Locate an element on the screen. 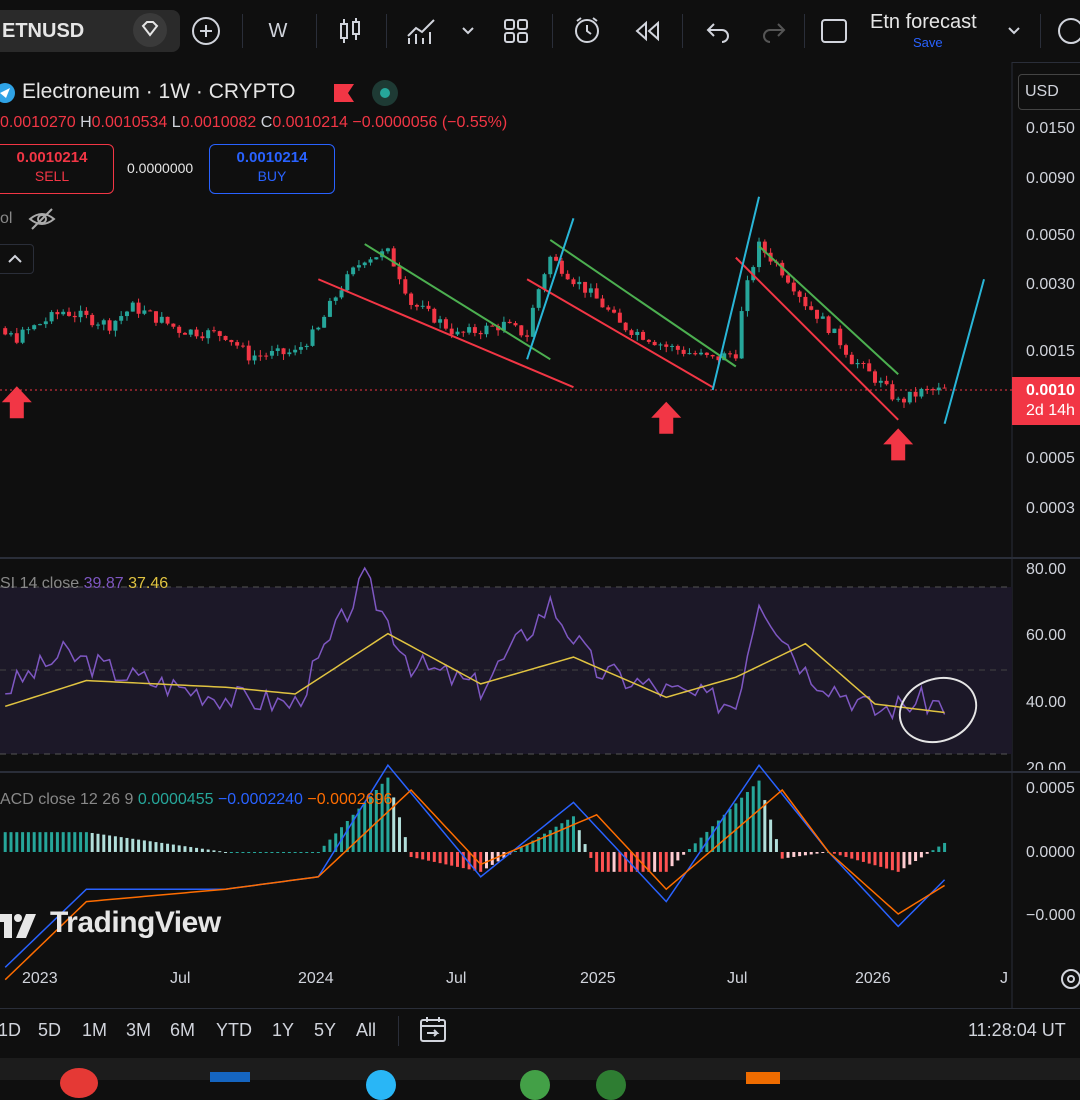 This screenshot has width=1080, height=1100. layout-chevron-down-icon is located at coordinates (1014, 31).